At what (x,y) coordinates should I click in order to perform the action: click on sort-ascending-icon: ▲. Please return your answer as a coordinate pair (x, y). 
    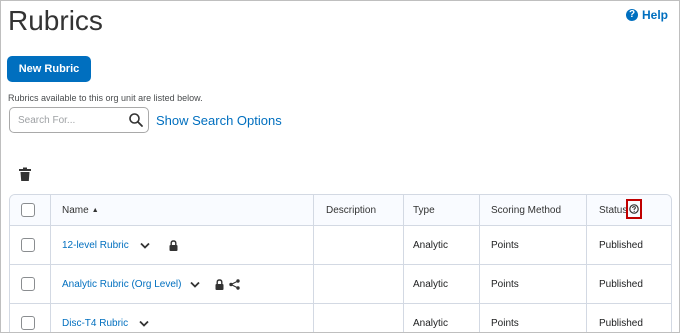
    Looking at the image, I should click on (95, 210).